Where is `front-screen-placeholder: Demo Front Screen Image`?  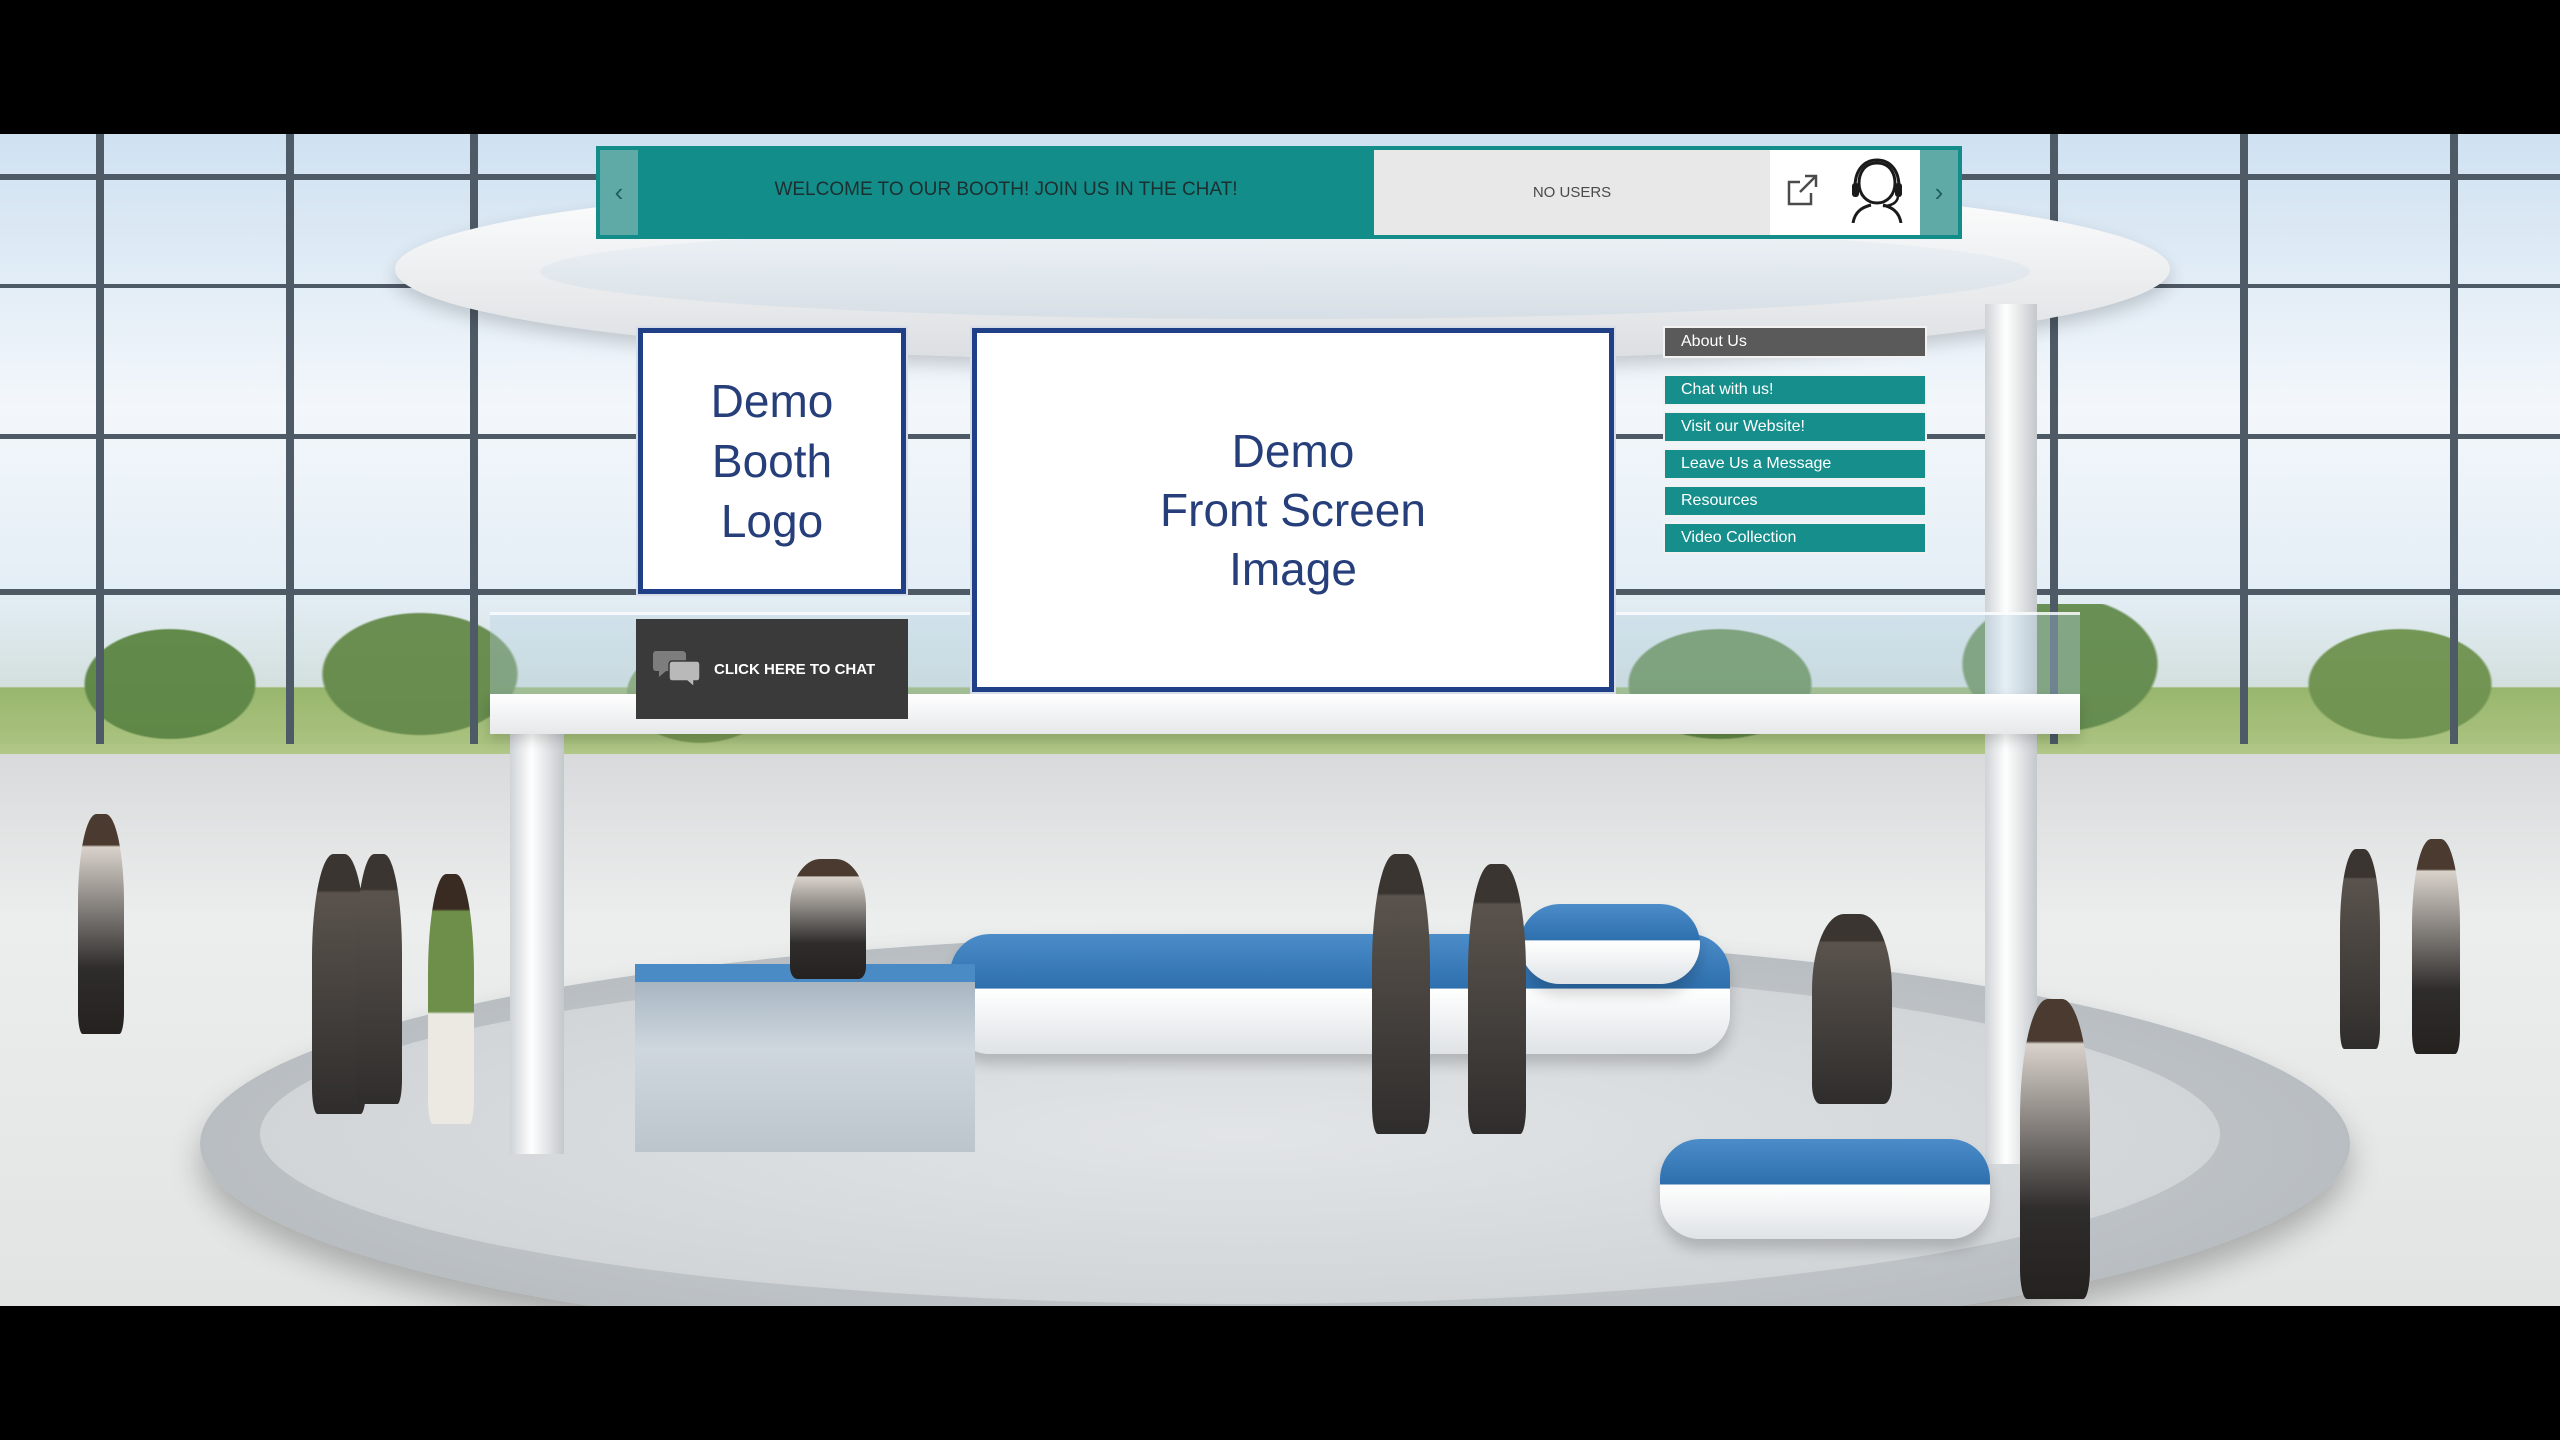 front-screen-placeholder: Demo Front Screen Image is located at coordinates (1293, 510).